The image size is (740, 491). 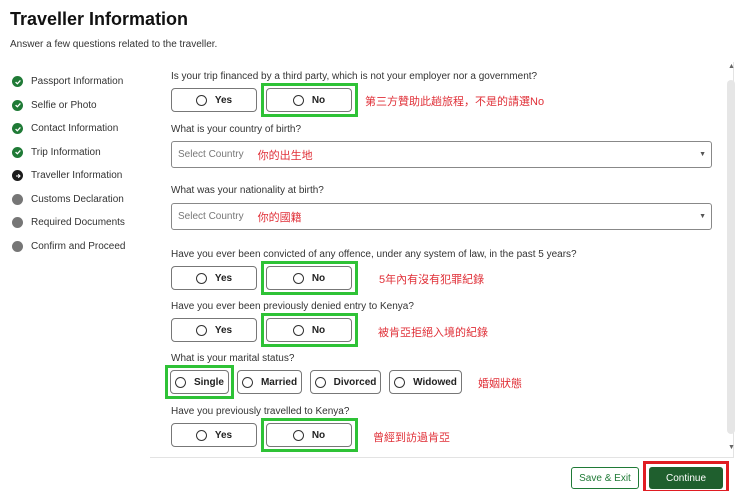 I want to click on birth-country-select: Select Country 你的出生地 ▼, so click(x=441, y=154).